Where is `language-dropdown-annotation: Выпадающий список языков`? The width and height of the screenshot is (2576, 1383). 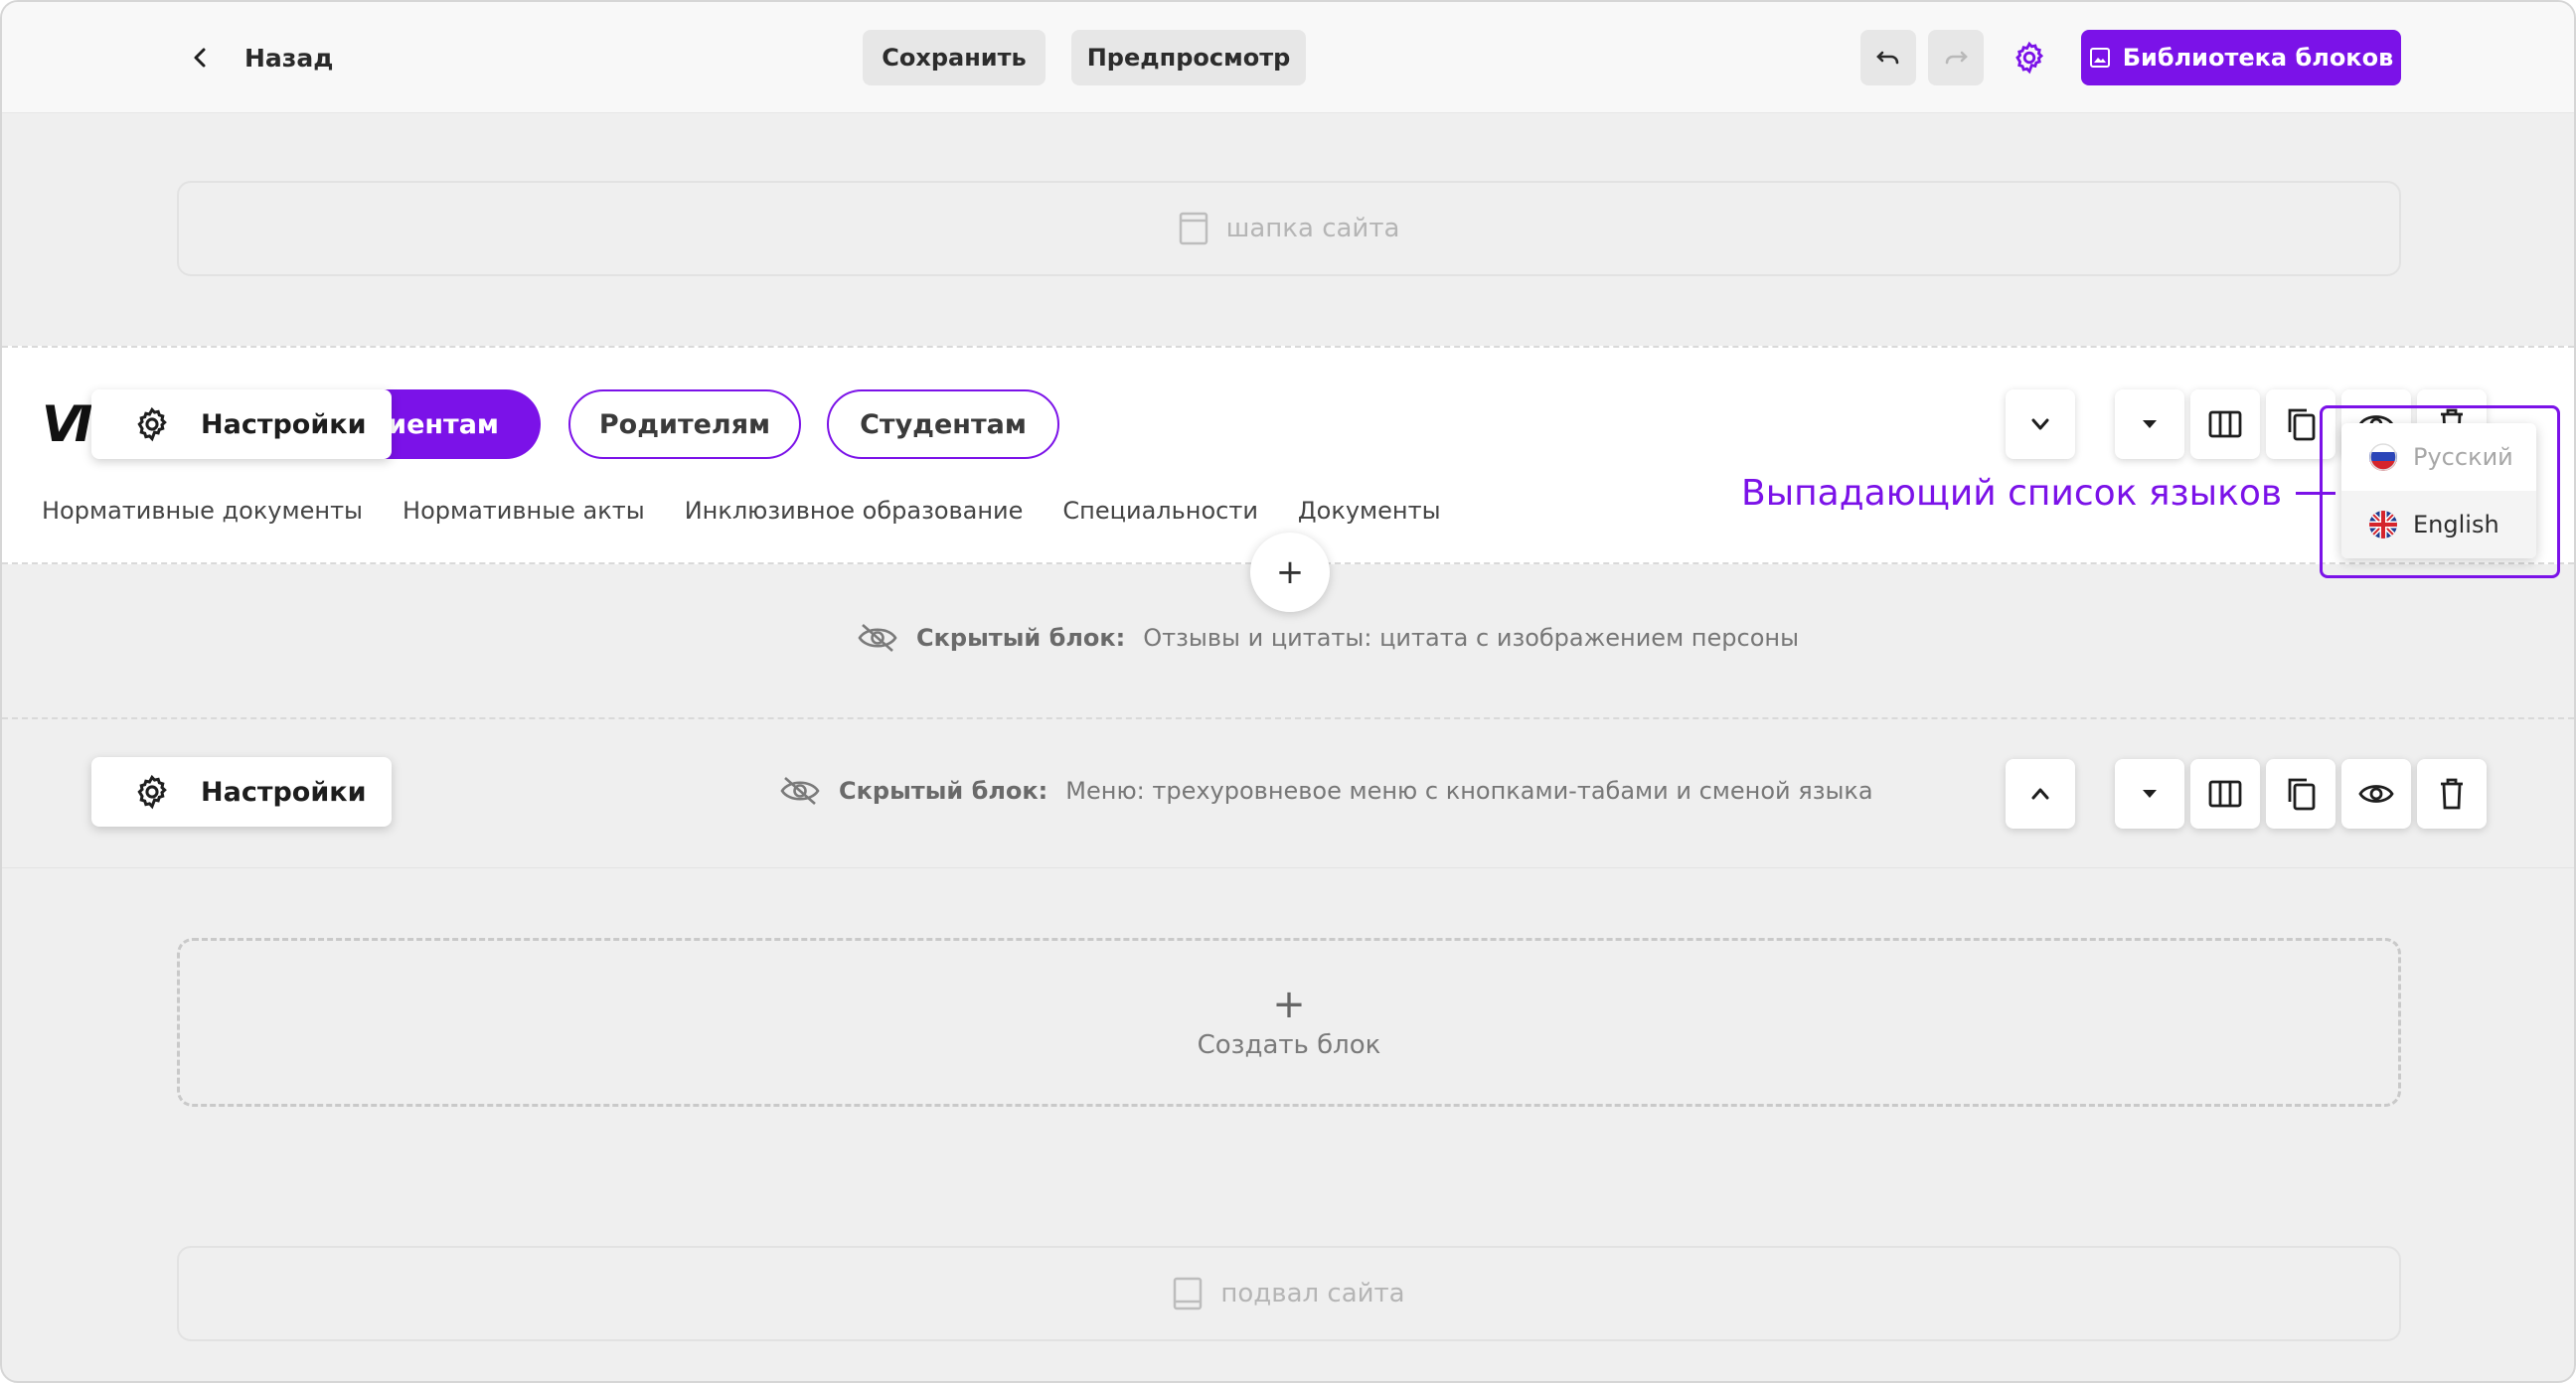 language-dropdown-annotation: Выпадающий список языков is located at coordinates (2038, 494).